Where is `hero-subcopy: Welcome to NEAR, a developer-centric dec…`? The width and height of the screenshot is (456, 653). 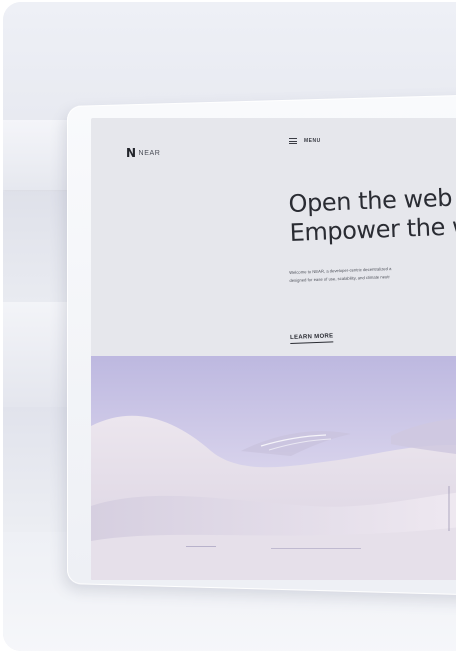 hero-subcopy: Welcome to NEAR, a developer-centric dec… is located at coordinates (372, 273).